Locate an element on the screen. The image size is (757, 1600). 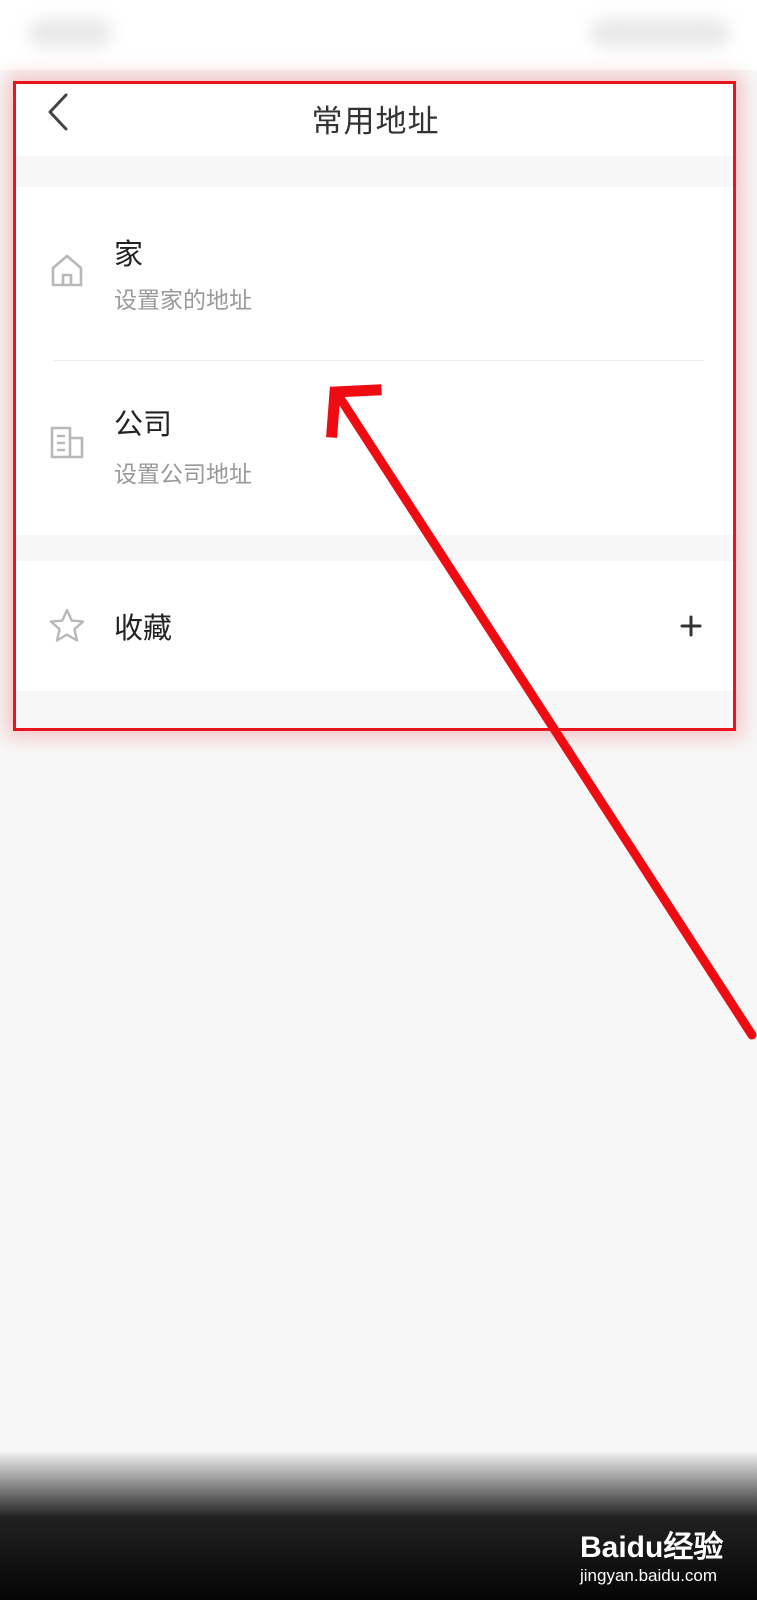
baidu-watermark: Baidu经验 jingyan.baidu.com is located at coordinates (660, 1557).